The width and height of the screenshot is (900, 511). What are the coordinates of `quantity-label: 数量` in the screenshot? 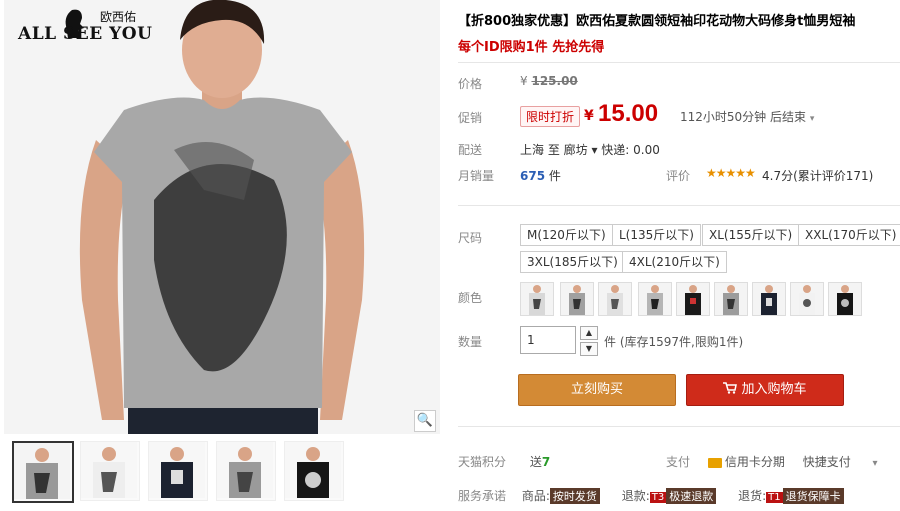 It's located at (470, 342).